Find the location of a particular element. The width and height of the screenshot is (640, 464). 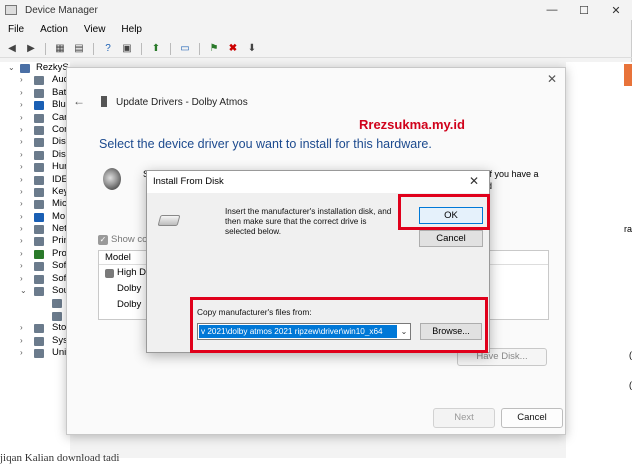

tree-item: › Mo is located at coordinates (35, 217).